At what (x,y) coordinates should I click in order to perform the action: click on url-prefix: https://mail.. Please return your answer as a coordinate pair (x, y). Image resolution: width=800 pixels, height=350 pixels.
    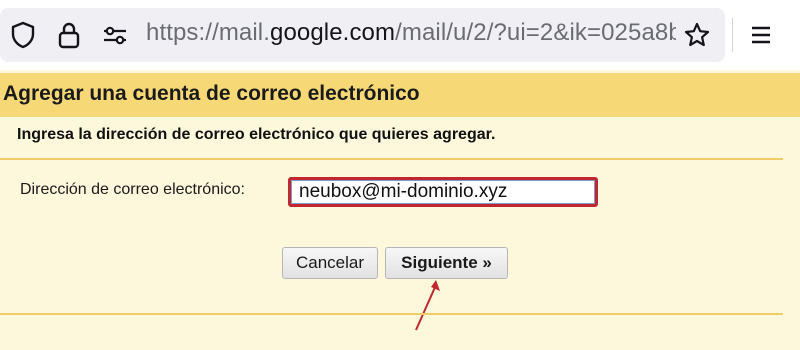
    Looking at the image, I should click on (208, 32).